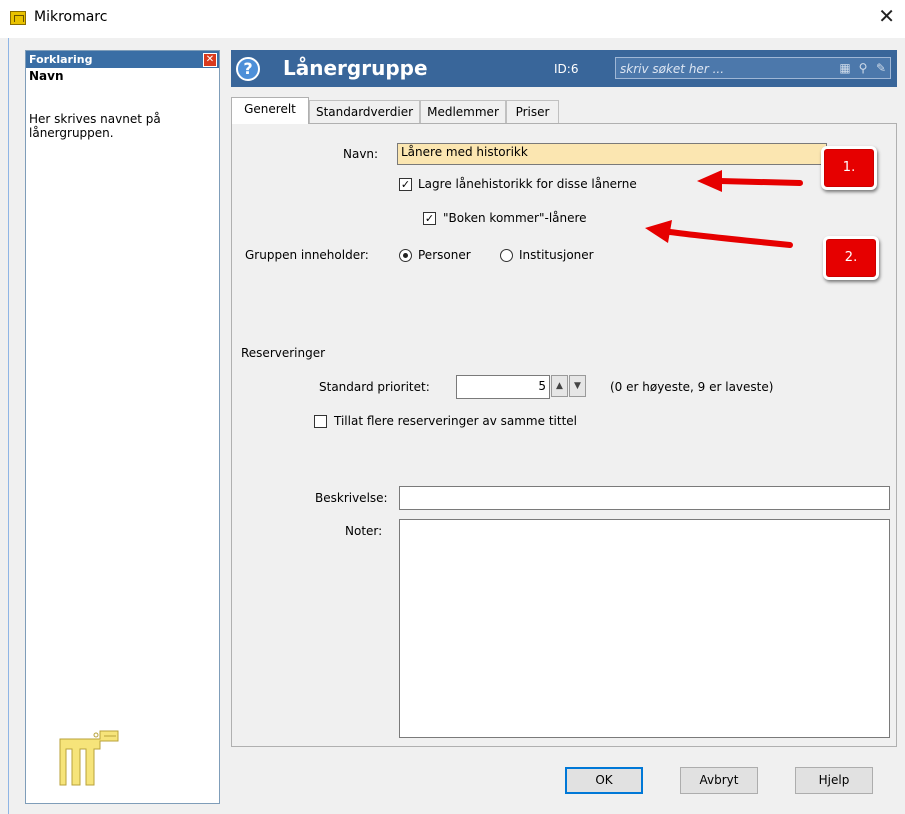 Image resolution: width=905 pixels, height=814 pixels. I want to click on ok-button: OK, so click(604, 780).